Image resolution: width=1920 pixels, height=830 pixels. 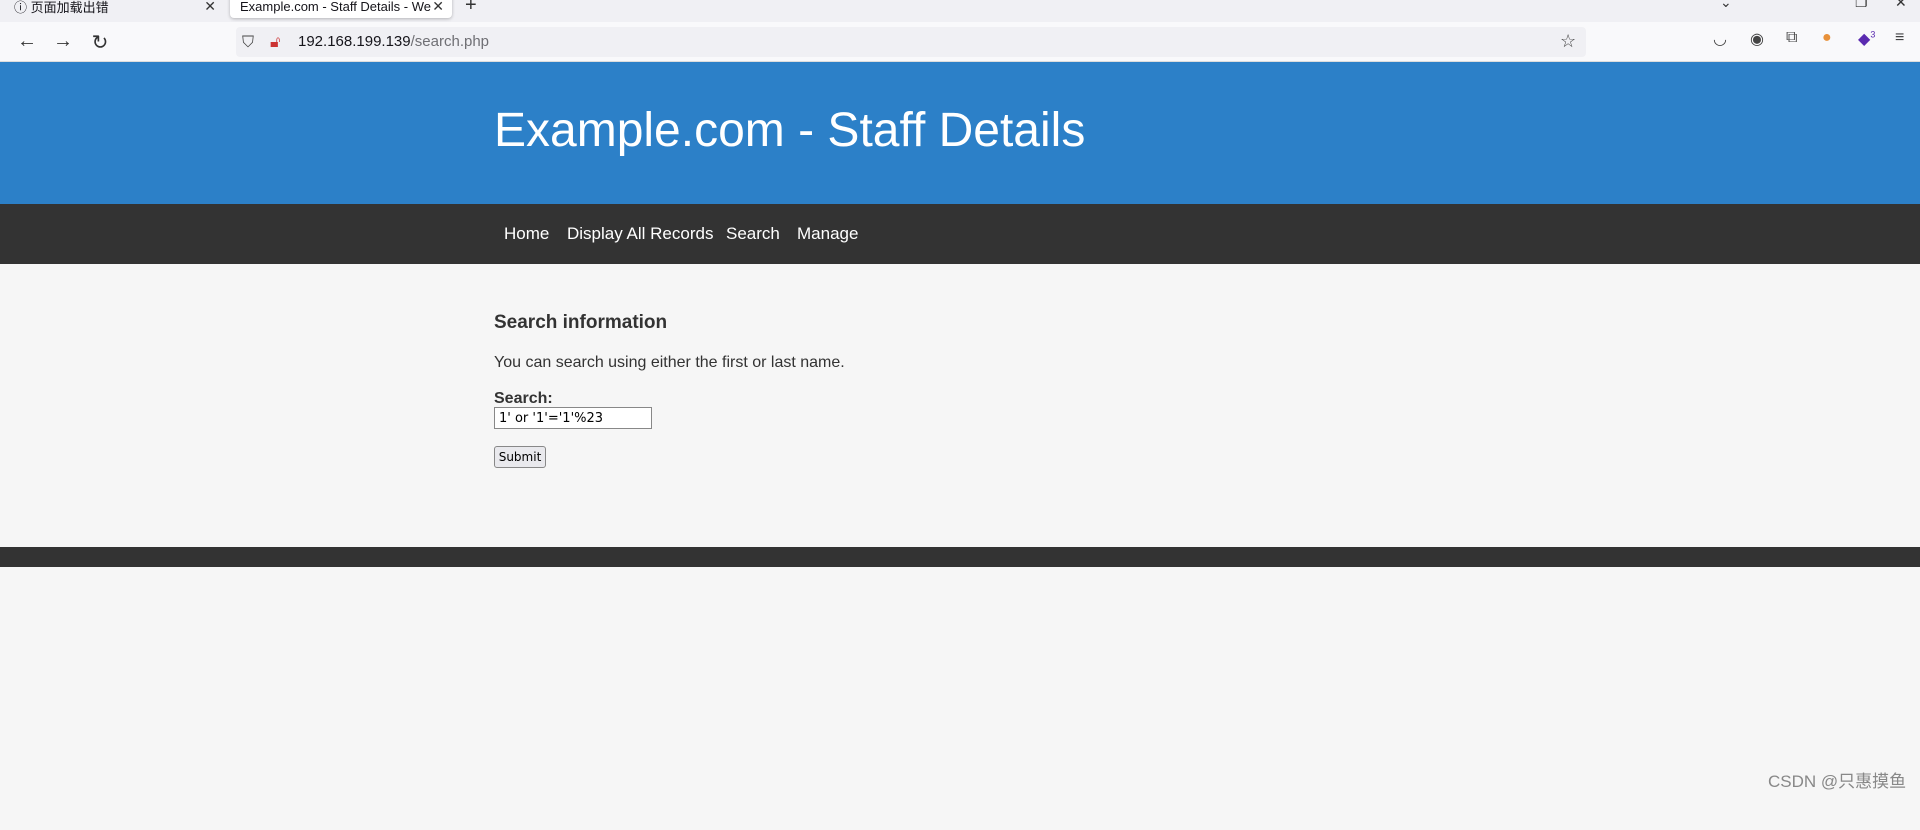 I want to click on insecure-lock-icon: 🔓︎, so click(x=275, y=43).